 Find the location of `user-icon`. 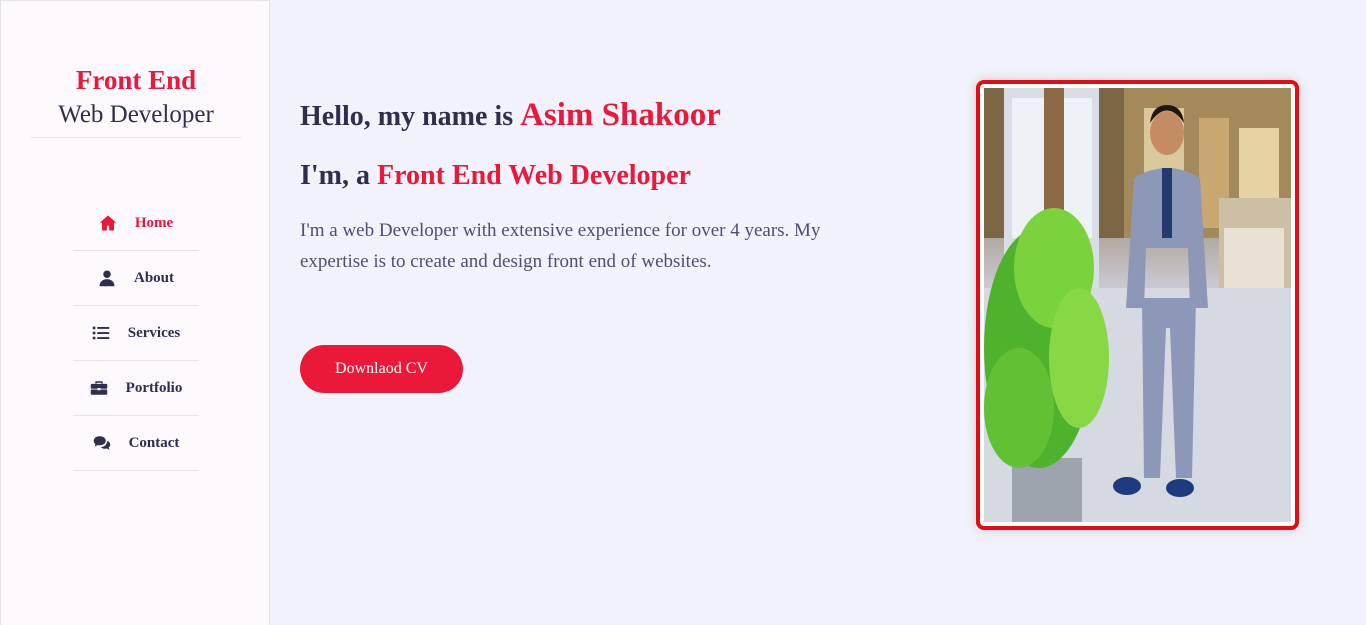

user-icon is located at coordinates (107, 278).